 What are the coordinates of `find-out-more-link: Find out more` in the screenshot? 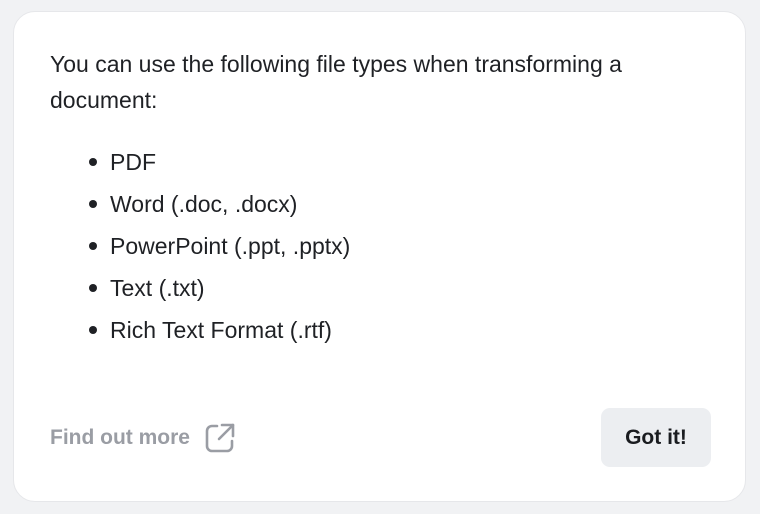 It's located at (143, 438).